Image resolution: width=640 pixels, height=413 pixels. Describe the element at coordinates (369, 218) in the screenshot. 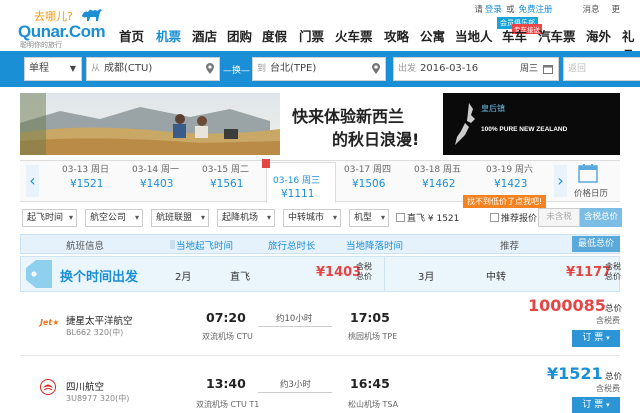

I see `filter-aircraft: 机型` at that location.